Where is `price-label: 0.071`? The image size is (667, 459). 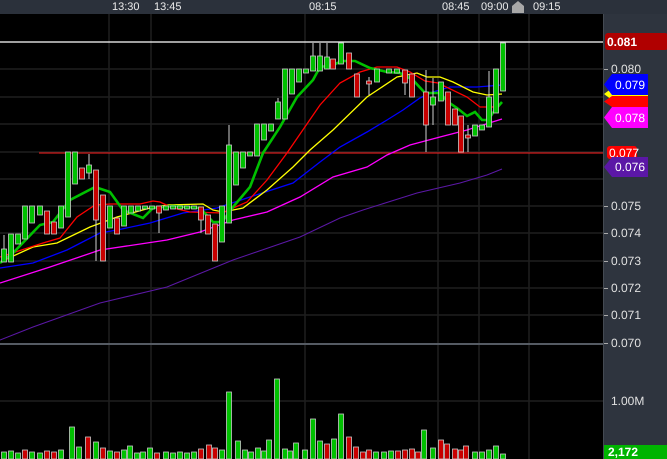
price-label: 0.071 is located at coordinates (626, 315).